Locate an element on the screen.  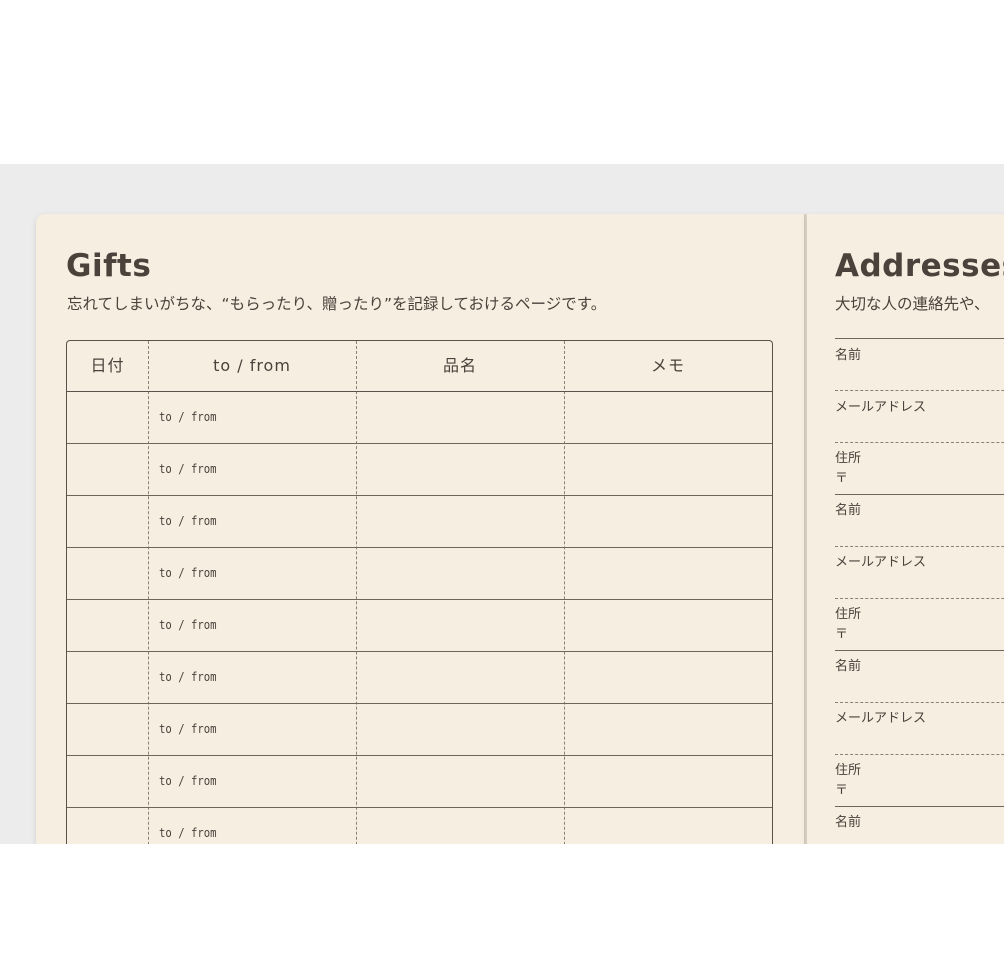
table-header: 日付 to / from 品名 メモ is located at coordinates (419, 366).